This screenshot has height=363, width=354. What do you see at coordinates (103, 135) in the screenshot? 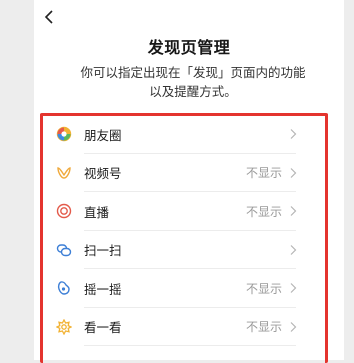
I see `item-label: 朋友圈` at bounding box center [103, 135].